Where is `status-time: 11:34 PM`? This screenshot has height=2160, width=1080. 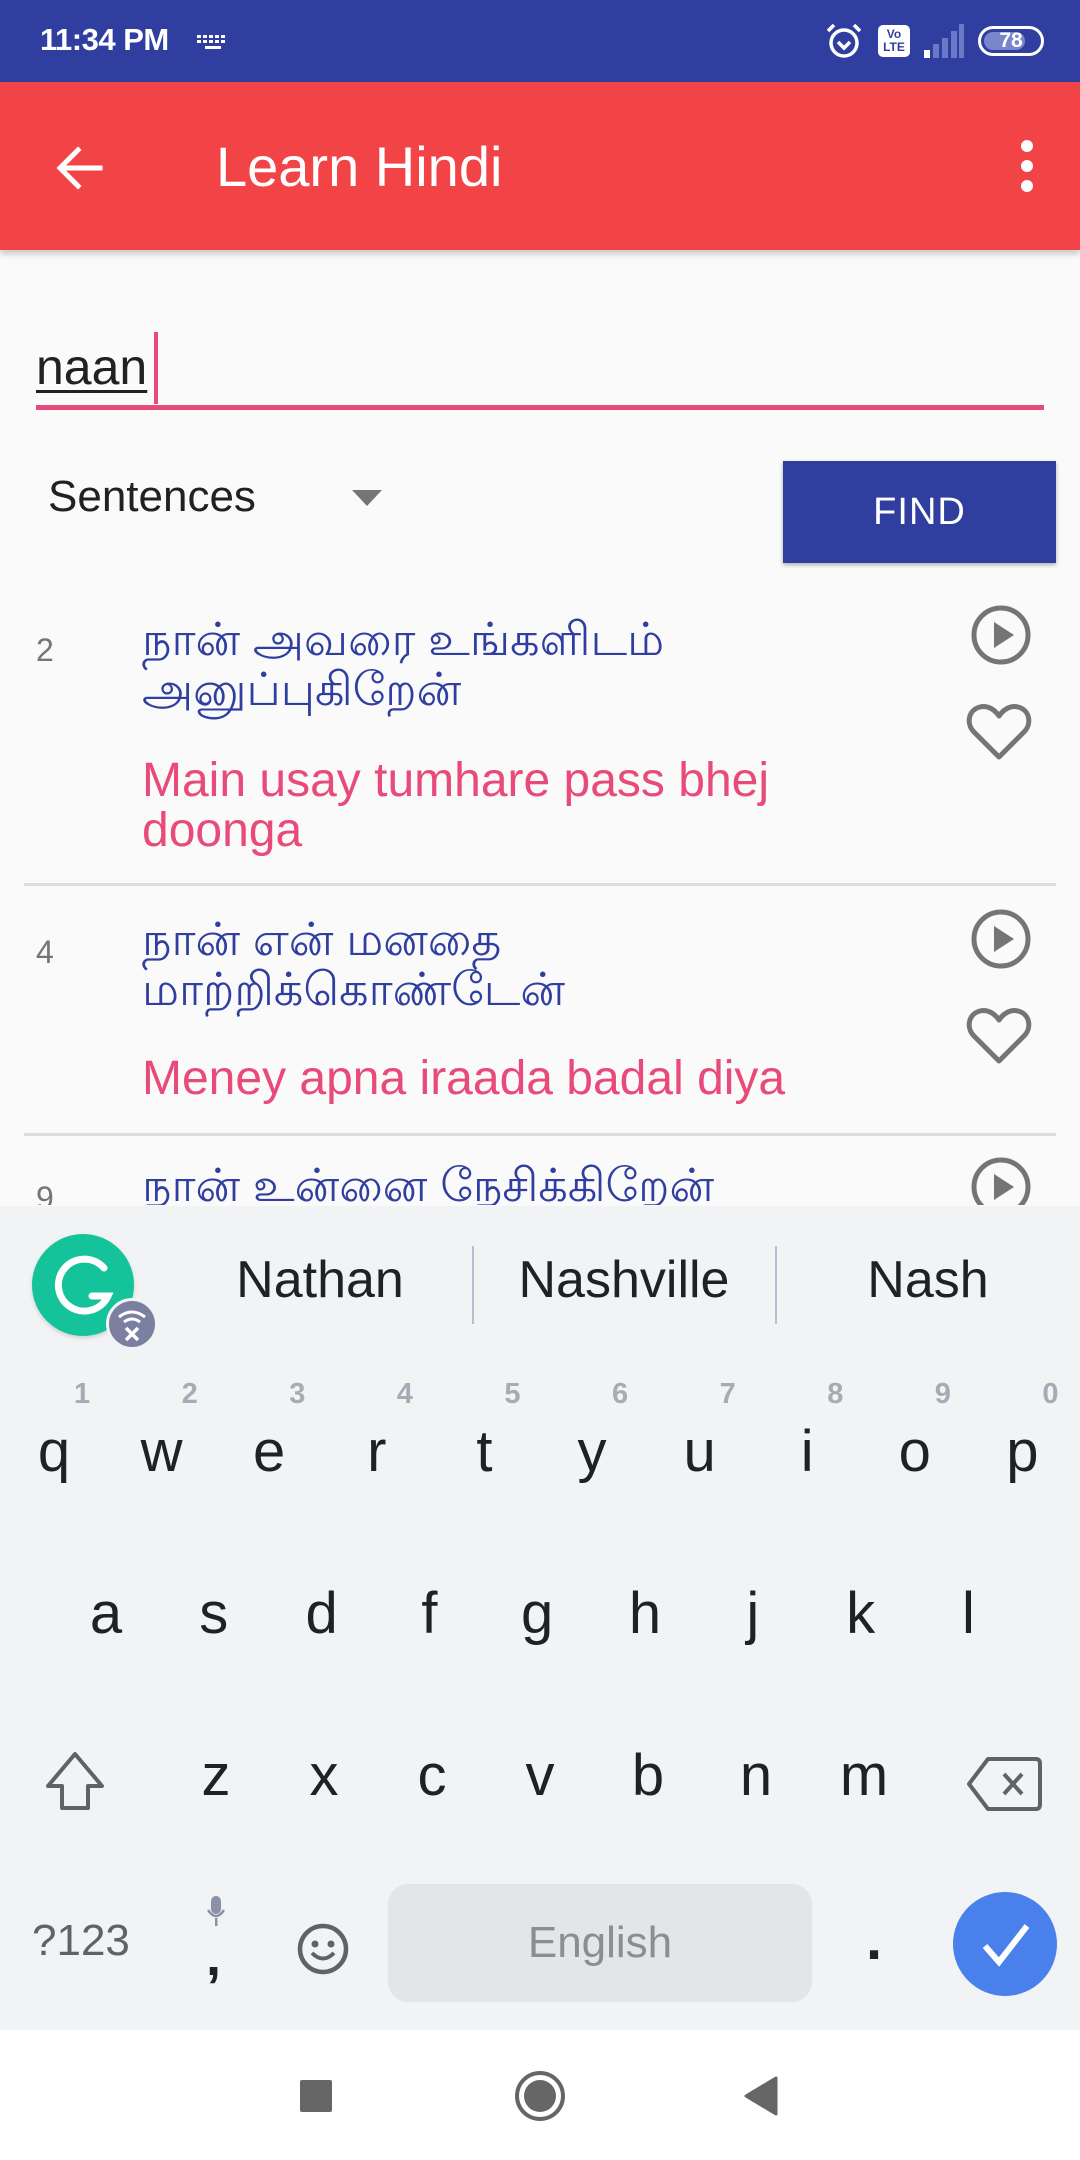
status-time: 11:34 PM is located at coordinates (104, 39).